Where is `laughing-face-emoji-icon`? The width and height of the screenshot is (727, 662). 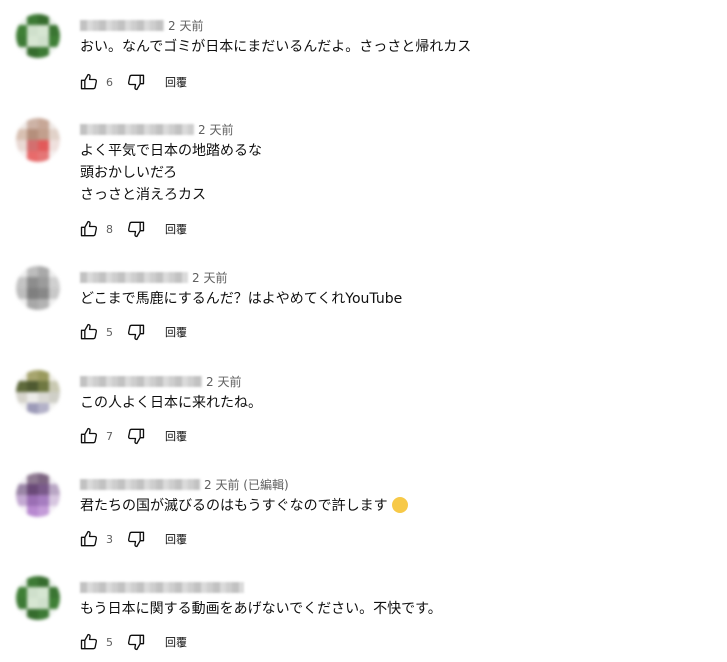 laughing-face-emoji-icon is located at coordinates (400, 505).